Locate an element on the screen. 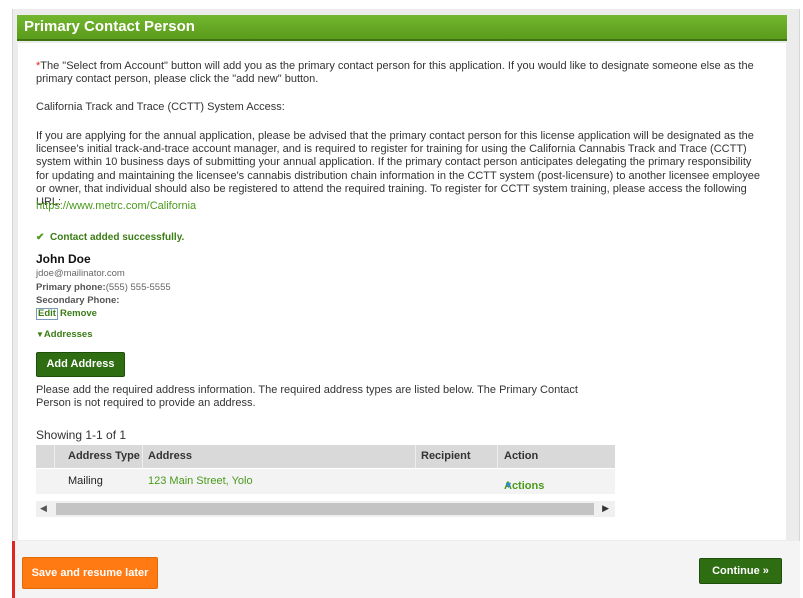 This screenshot has width=803, height=598. scroll-right-icon: ▶ is located at coordinates (605, 508).